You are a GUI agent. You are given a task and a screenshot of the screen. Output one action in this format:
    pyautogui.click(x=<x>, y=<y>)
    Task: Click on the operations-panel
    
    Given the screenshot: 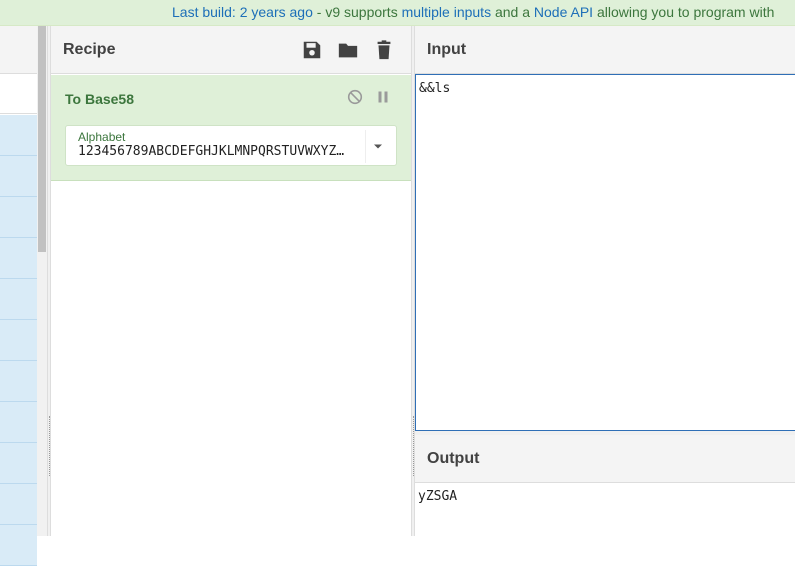 What is the action you would take?
    pyautogui.click(x=18, y=296)
    